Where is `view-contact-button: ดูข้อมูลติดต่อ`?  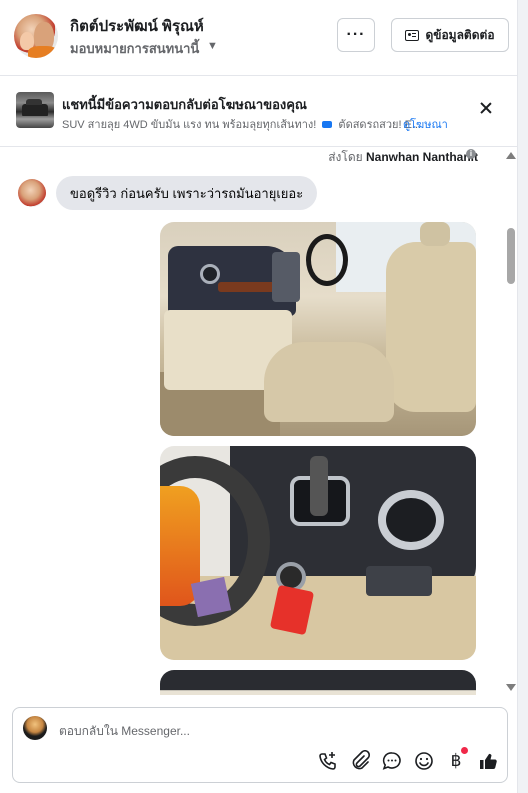 view-contact-button: ดูข้อมูลติดต่อ is located at coordinates (450, 35).